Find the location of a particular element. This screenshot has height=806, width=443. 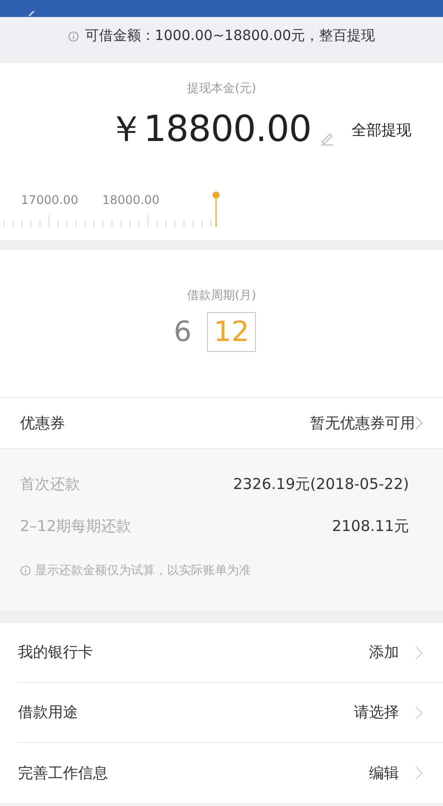

settings-label: 我的银行卡 is located at coordinates (55, 653).